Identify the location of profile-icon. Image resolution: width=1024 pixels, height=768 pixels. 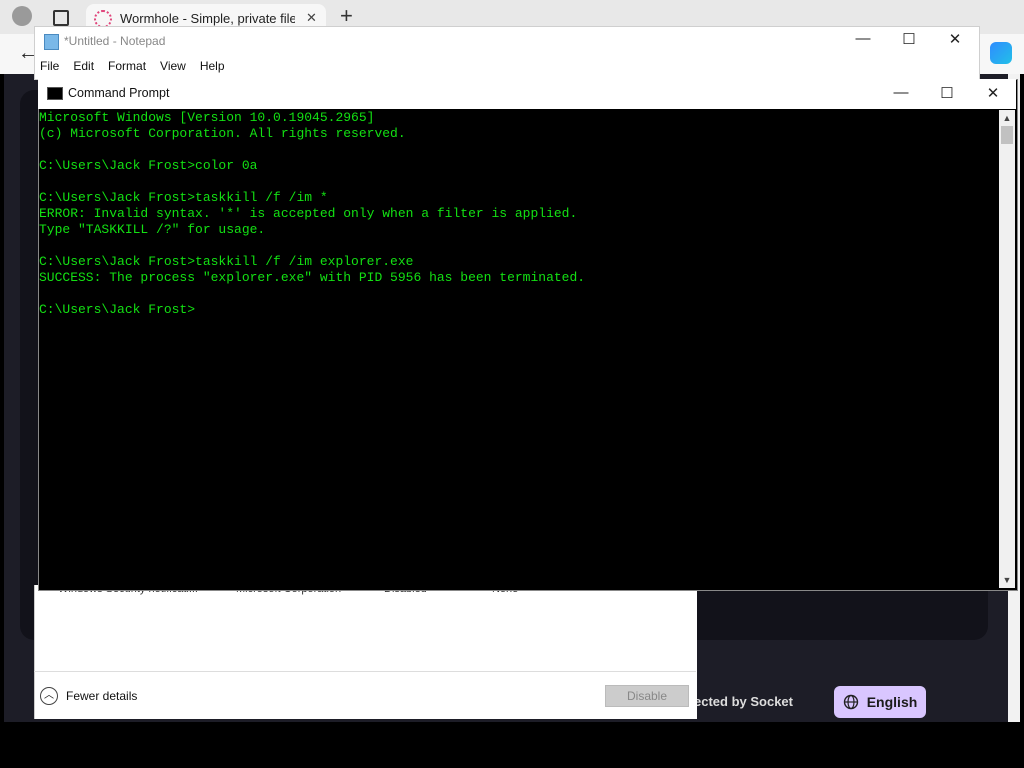
(22, 16).